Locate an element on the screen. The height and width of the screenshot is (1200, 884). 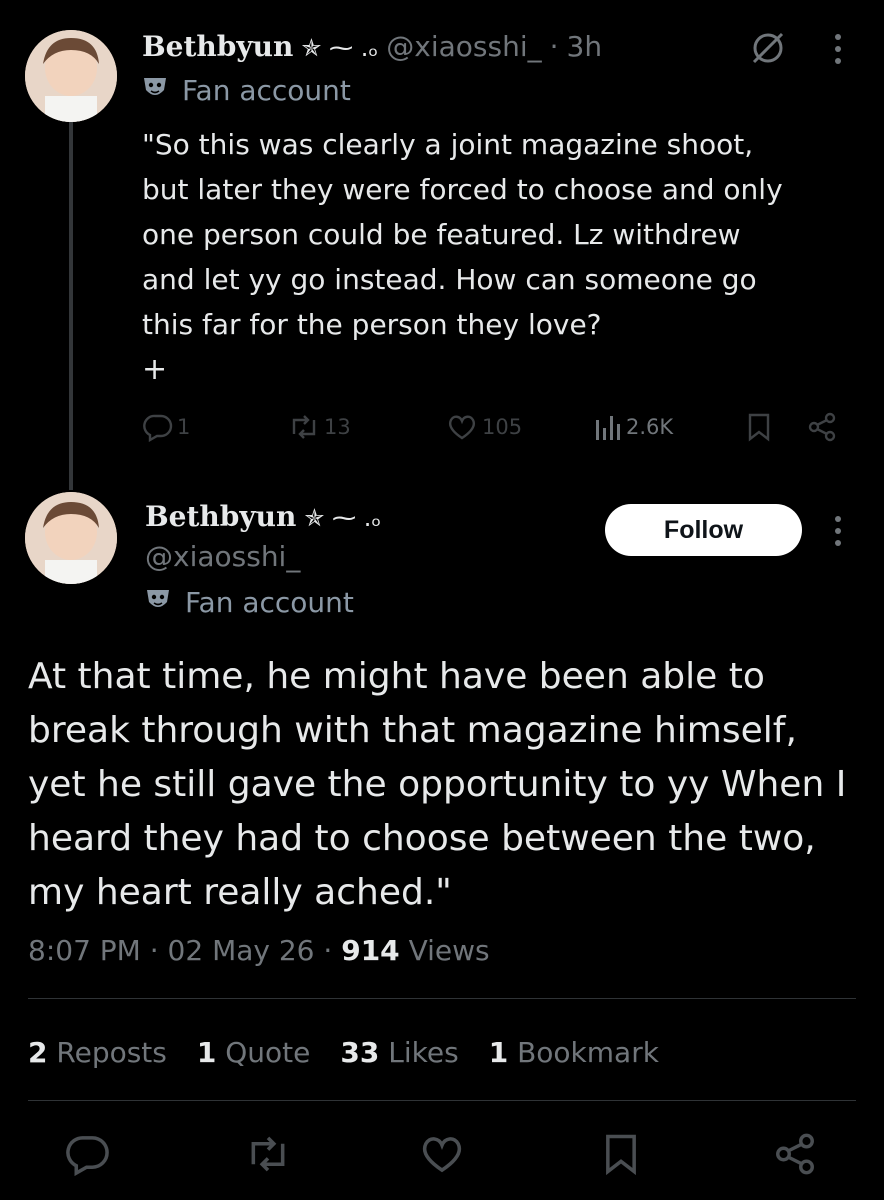
like-button: 105 is located at coordinates (484, 427).